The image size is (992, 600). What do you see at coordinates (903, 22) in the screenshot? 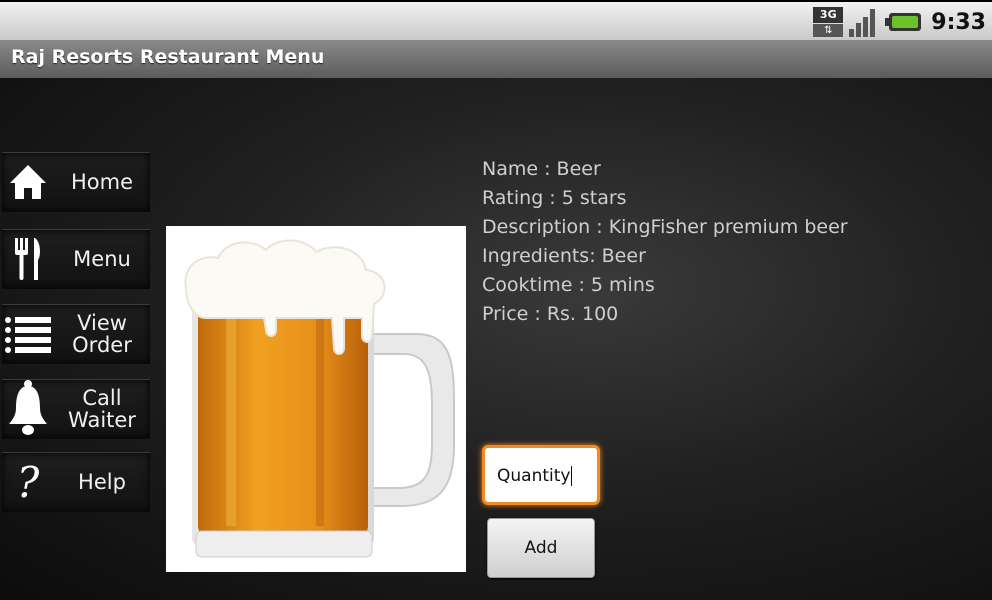
I see `battery-icon` at bounding box center [903, 22].